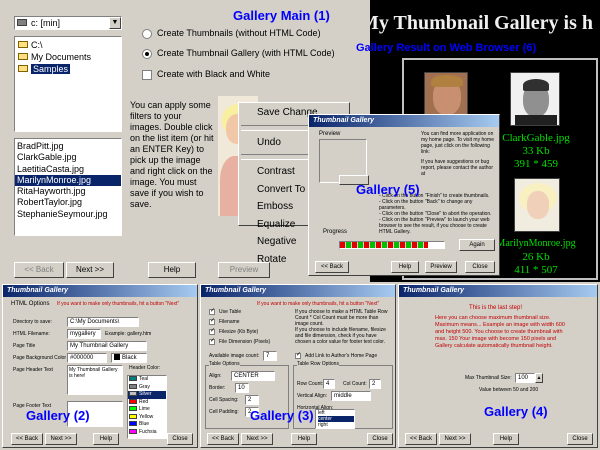  What do you see at coordinates (212, 331) in the screenshot?
I see `filesize-checkbox` at bounding box center [212, 331].